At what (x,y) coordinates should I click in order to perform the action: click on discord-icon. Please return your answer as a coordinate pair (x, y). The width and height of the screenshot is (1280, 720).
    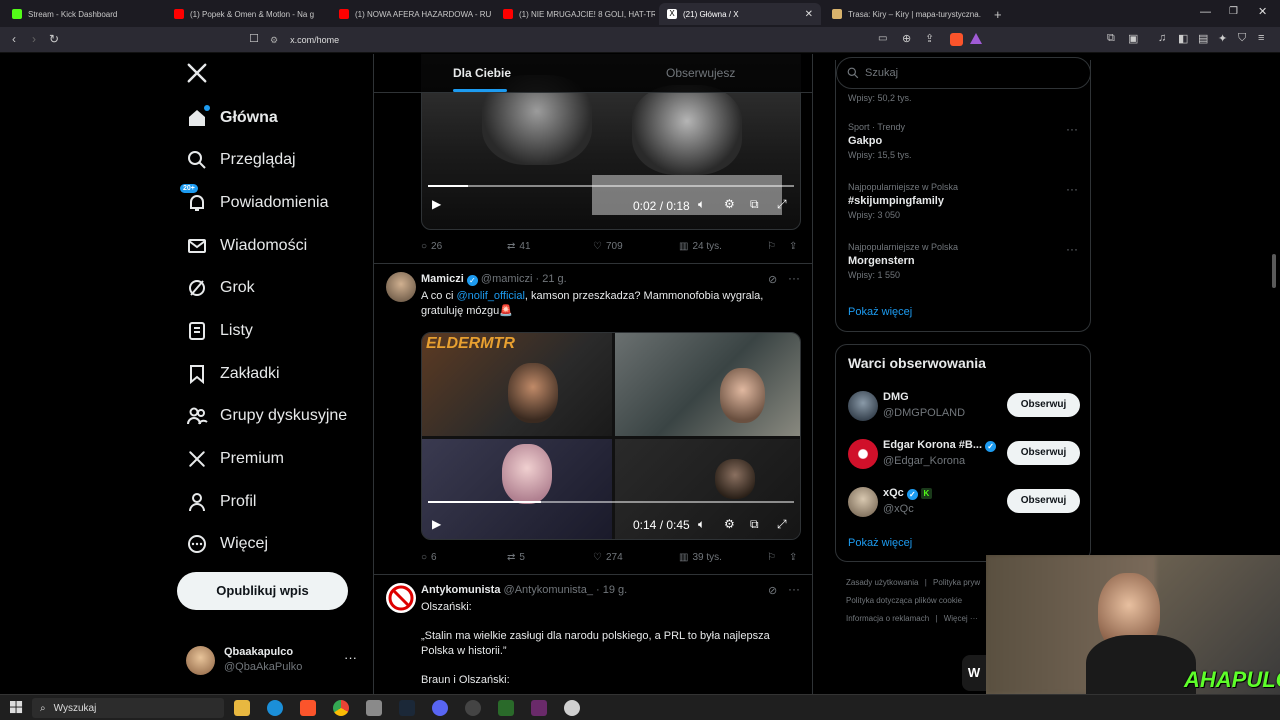
    Looking at the image, I should click on (440, 708).